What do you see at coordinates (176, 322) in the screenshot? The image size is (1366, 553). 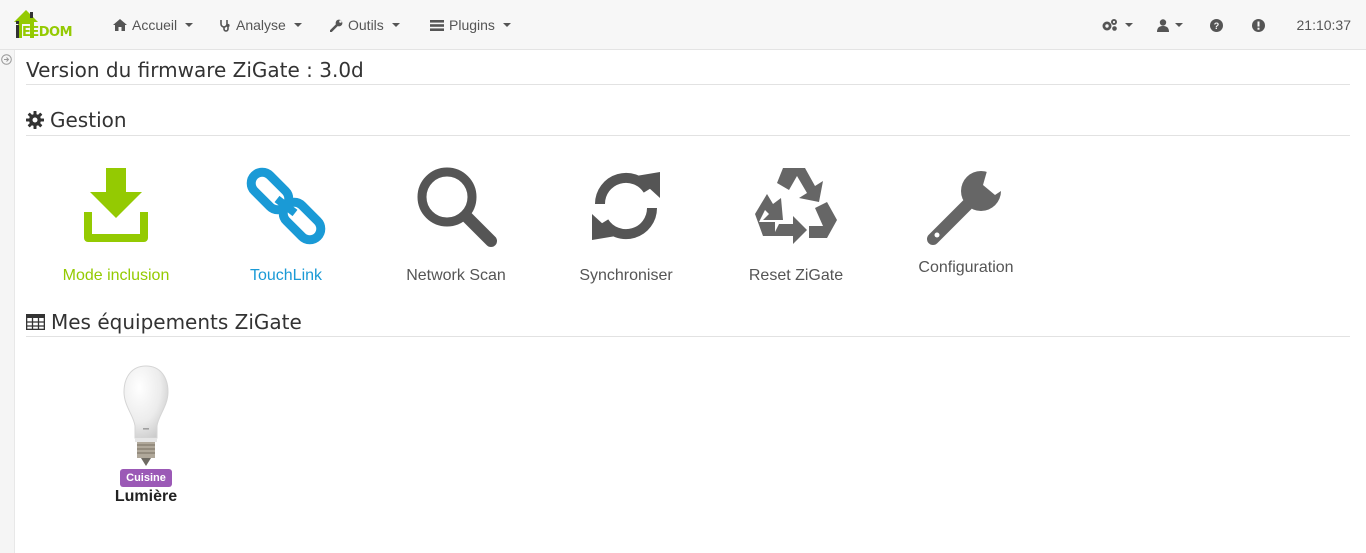 I see `equipements-title-text: Mes équipements ZiGate` at bounding box center [176, 322].